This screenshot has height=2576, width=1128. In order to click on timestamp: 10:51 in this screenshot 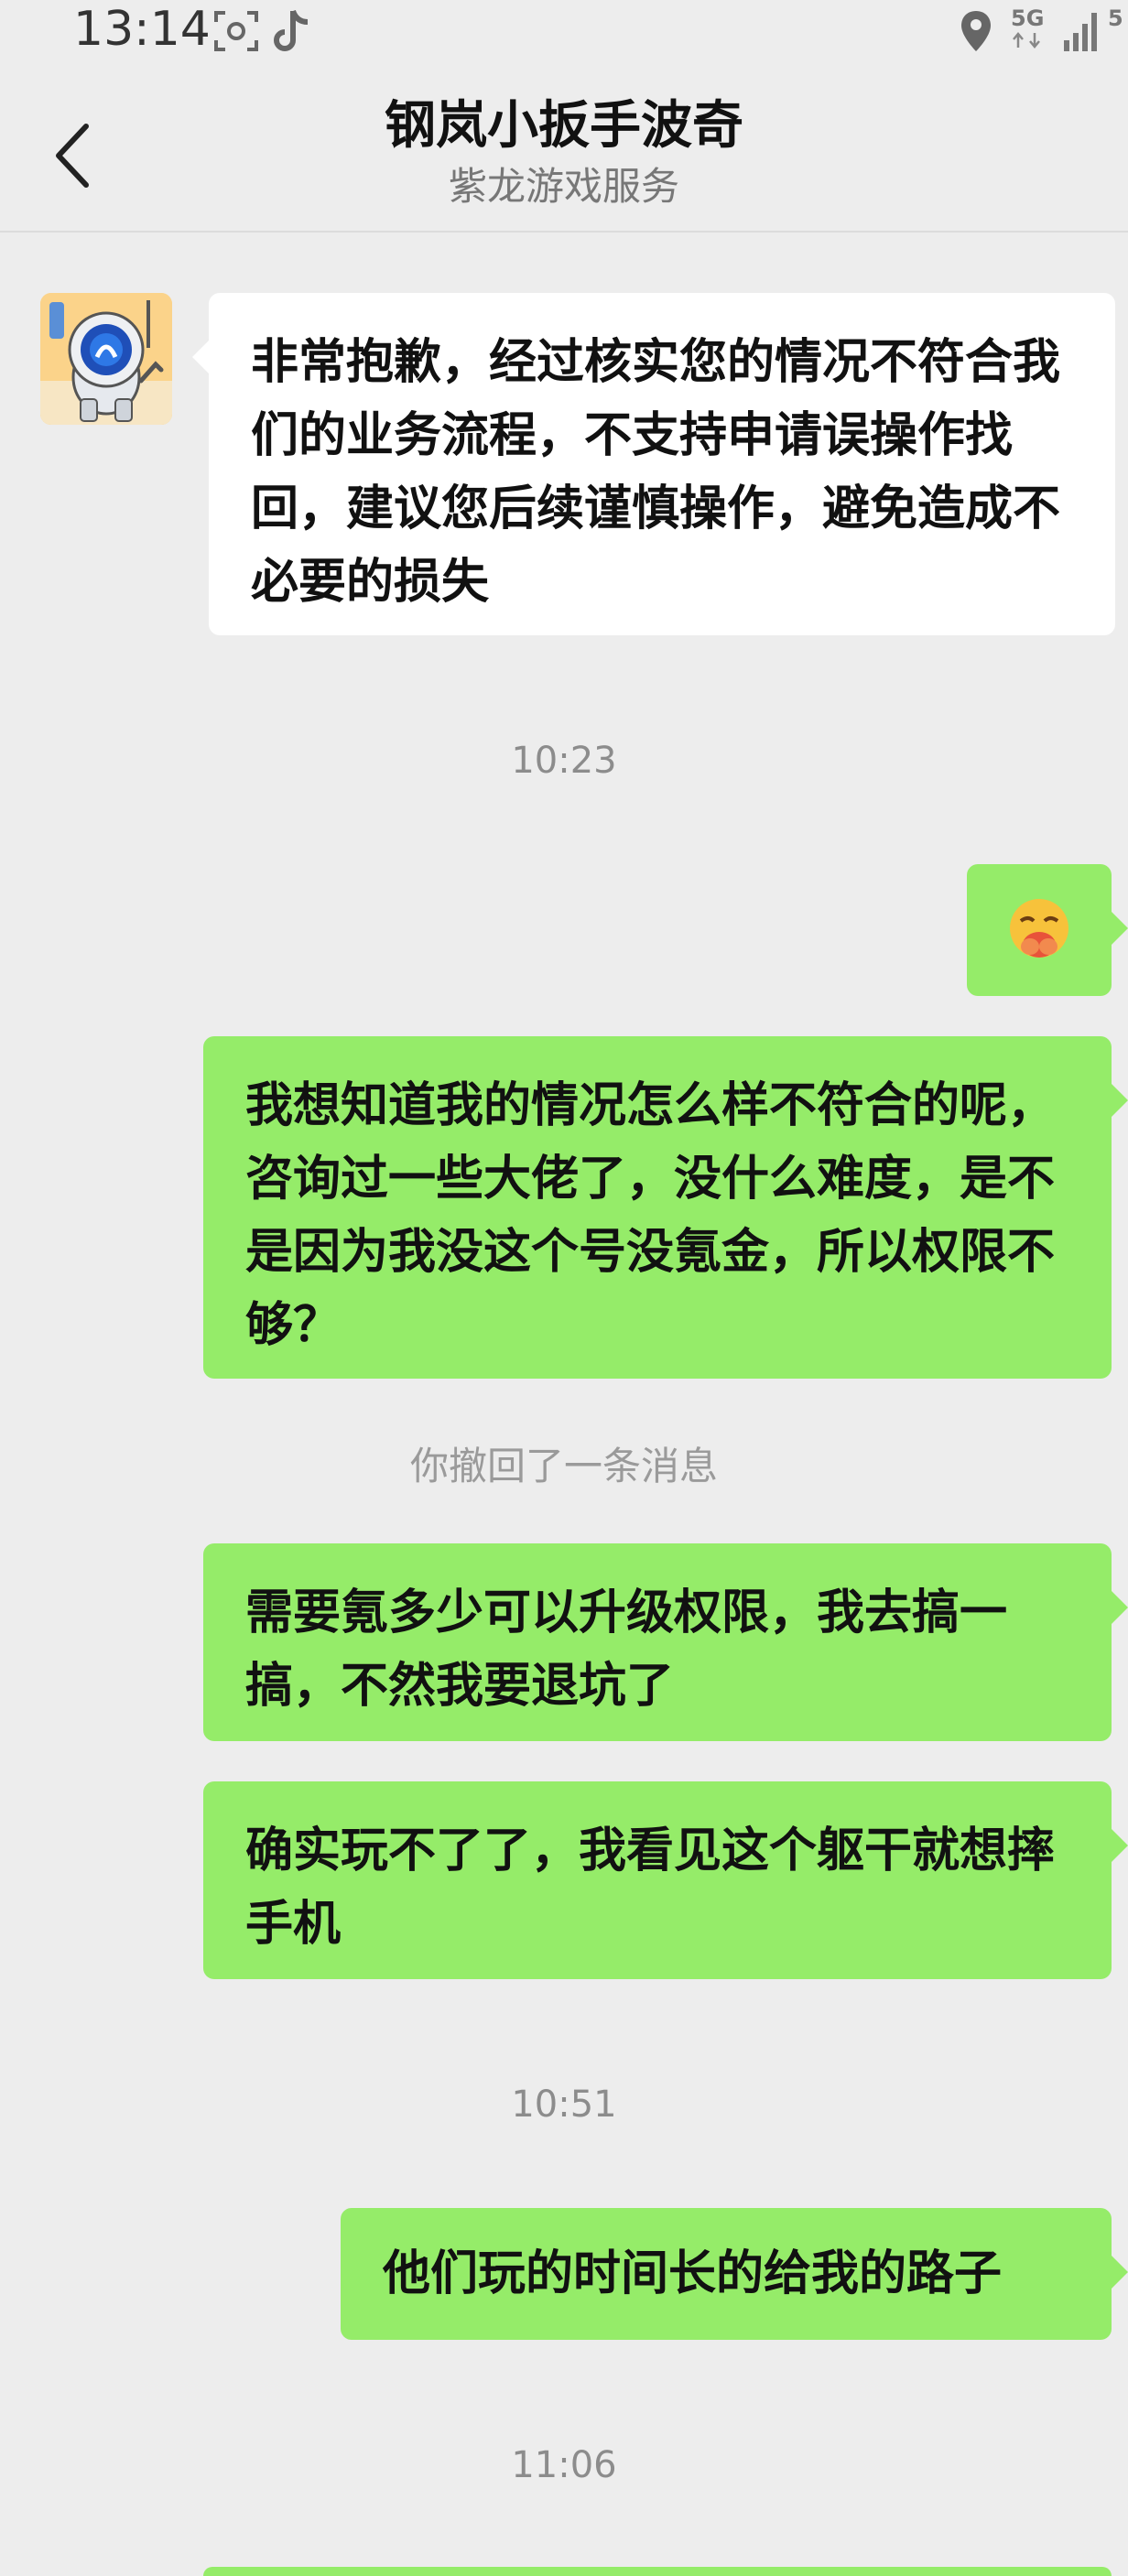, I will do `click(564, 2105)`.